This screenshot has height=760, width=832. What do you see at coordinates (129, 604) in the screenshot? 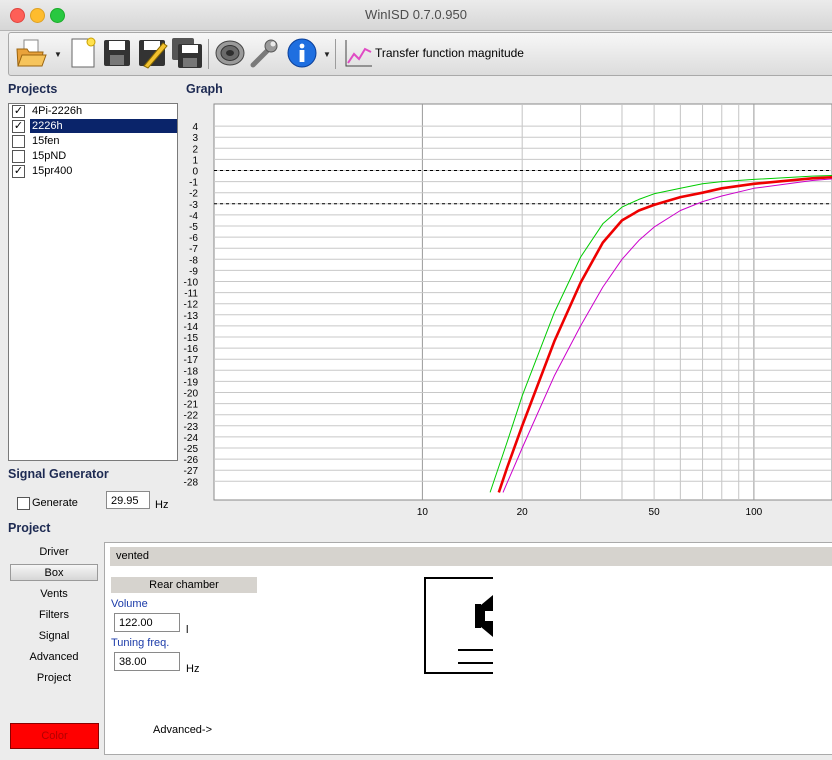
I see `volume-label: Volume` at bounding box center [129, 604].